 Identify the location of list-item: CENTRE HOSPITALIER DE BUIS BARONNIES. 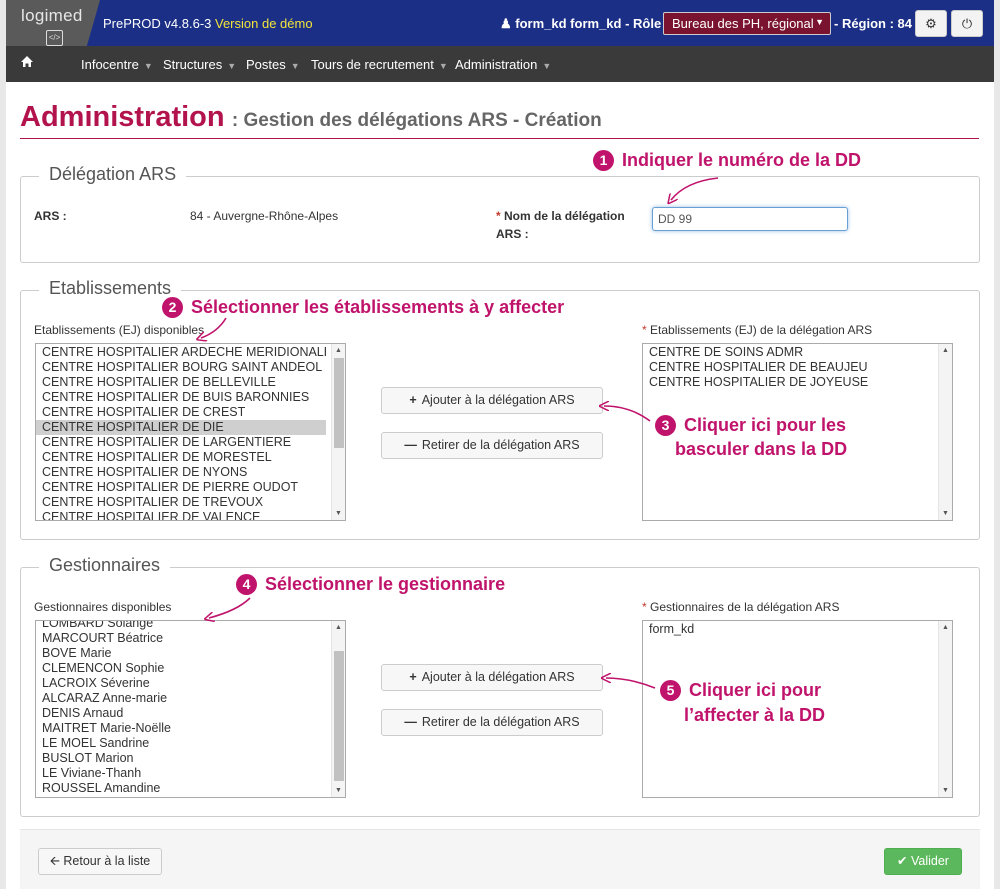
(181, 397).